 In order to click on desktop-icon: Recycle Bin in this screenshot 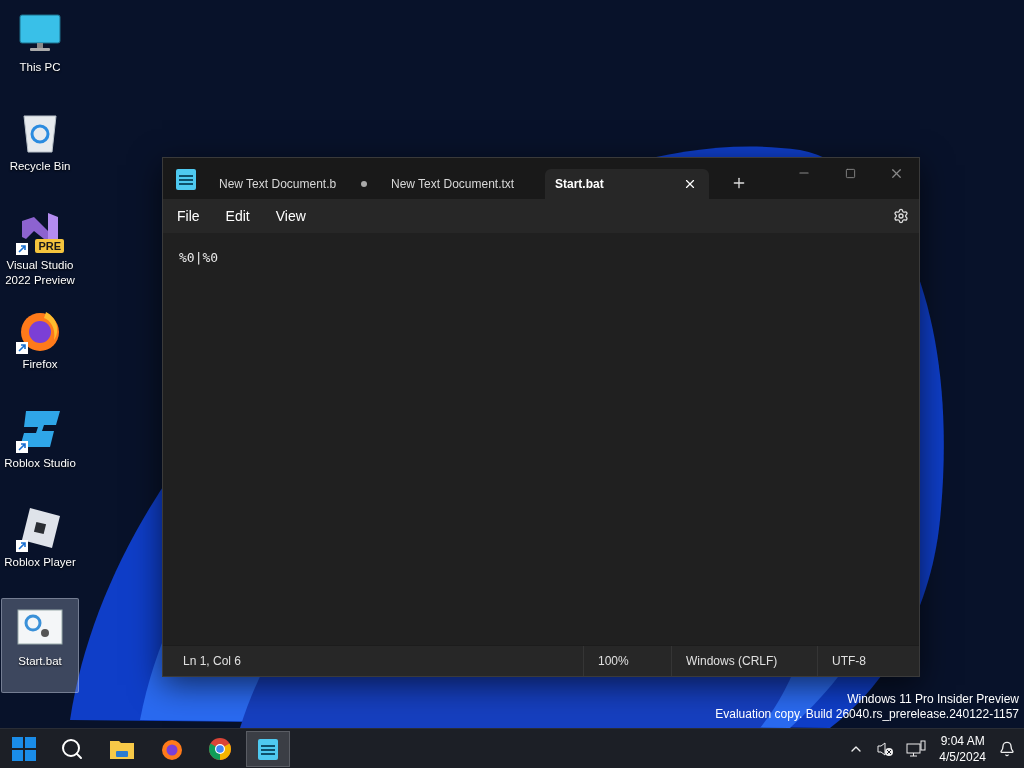, I will do `click(40, 150)`.